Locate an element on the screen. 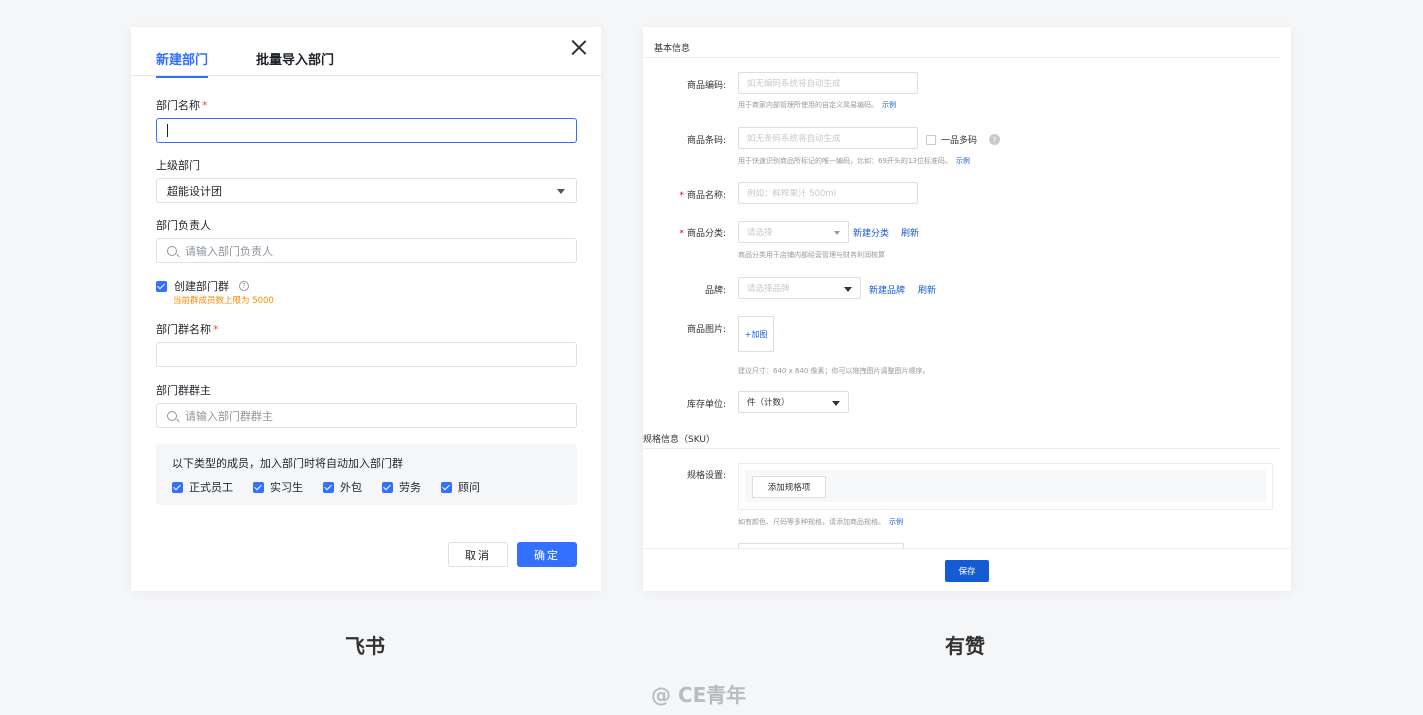  create-group-checkbox: 创建部门群 ? is located at coordinates (202, 286).